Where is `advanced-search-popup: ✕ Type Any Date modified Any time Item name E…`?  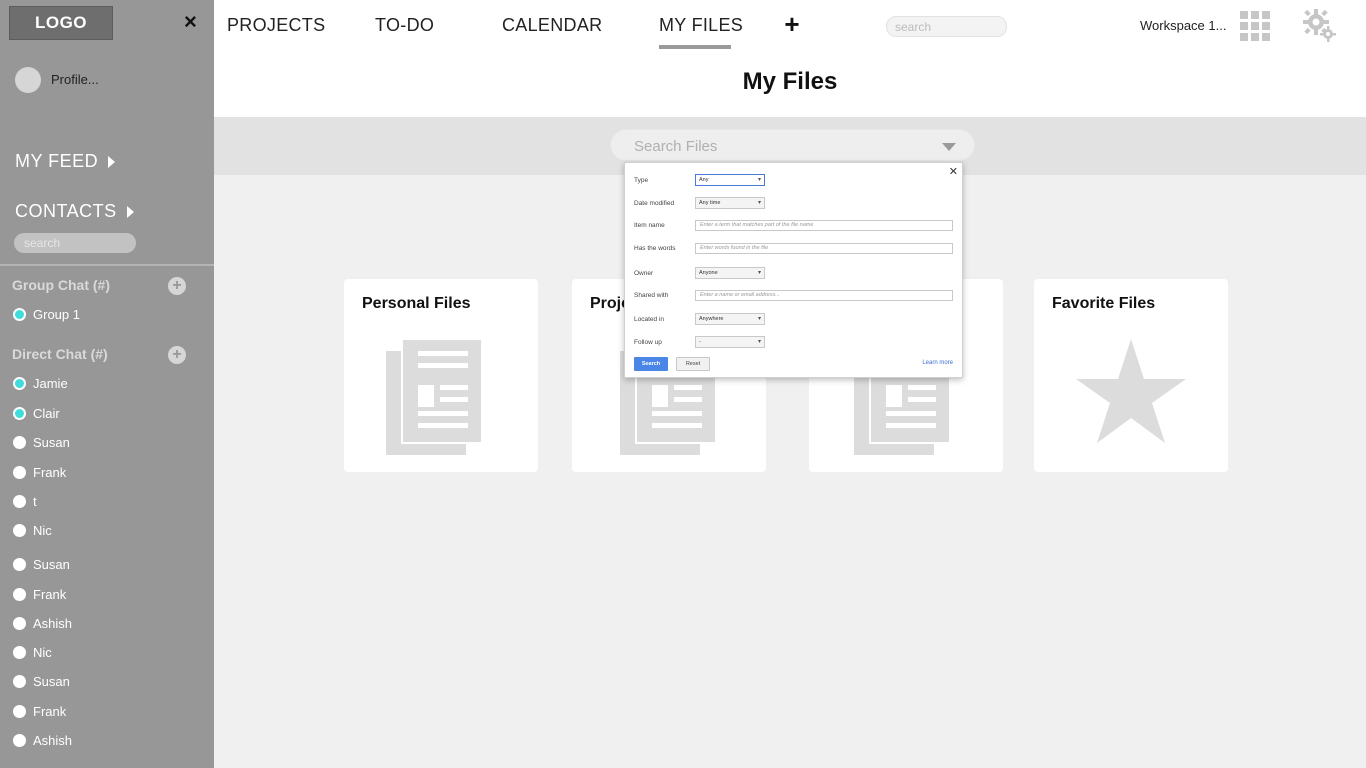 advanced-search-popup: ✕ Type Any Date modified Any time Item name E… is located at coordinates (793, 270).